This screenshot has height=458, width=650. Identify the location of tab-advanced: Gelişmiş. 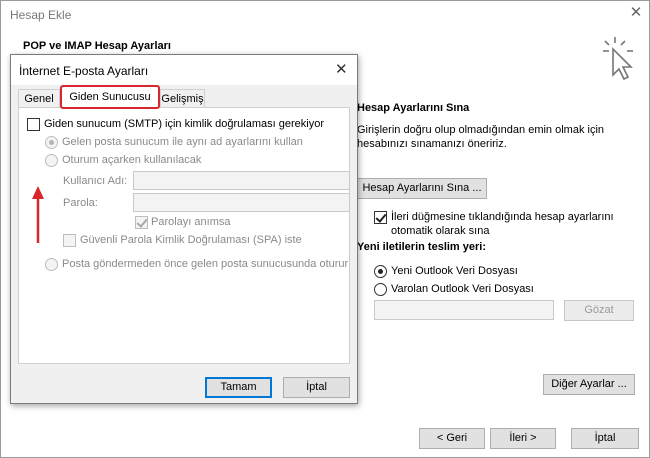
(182, 99).